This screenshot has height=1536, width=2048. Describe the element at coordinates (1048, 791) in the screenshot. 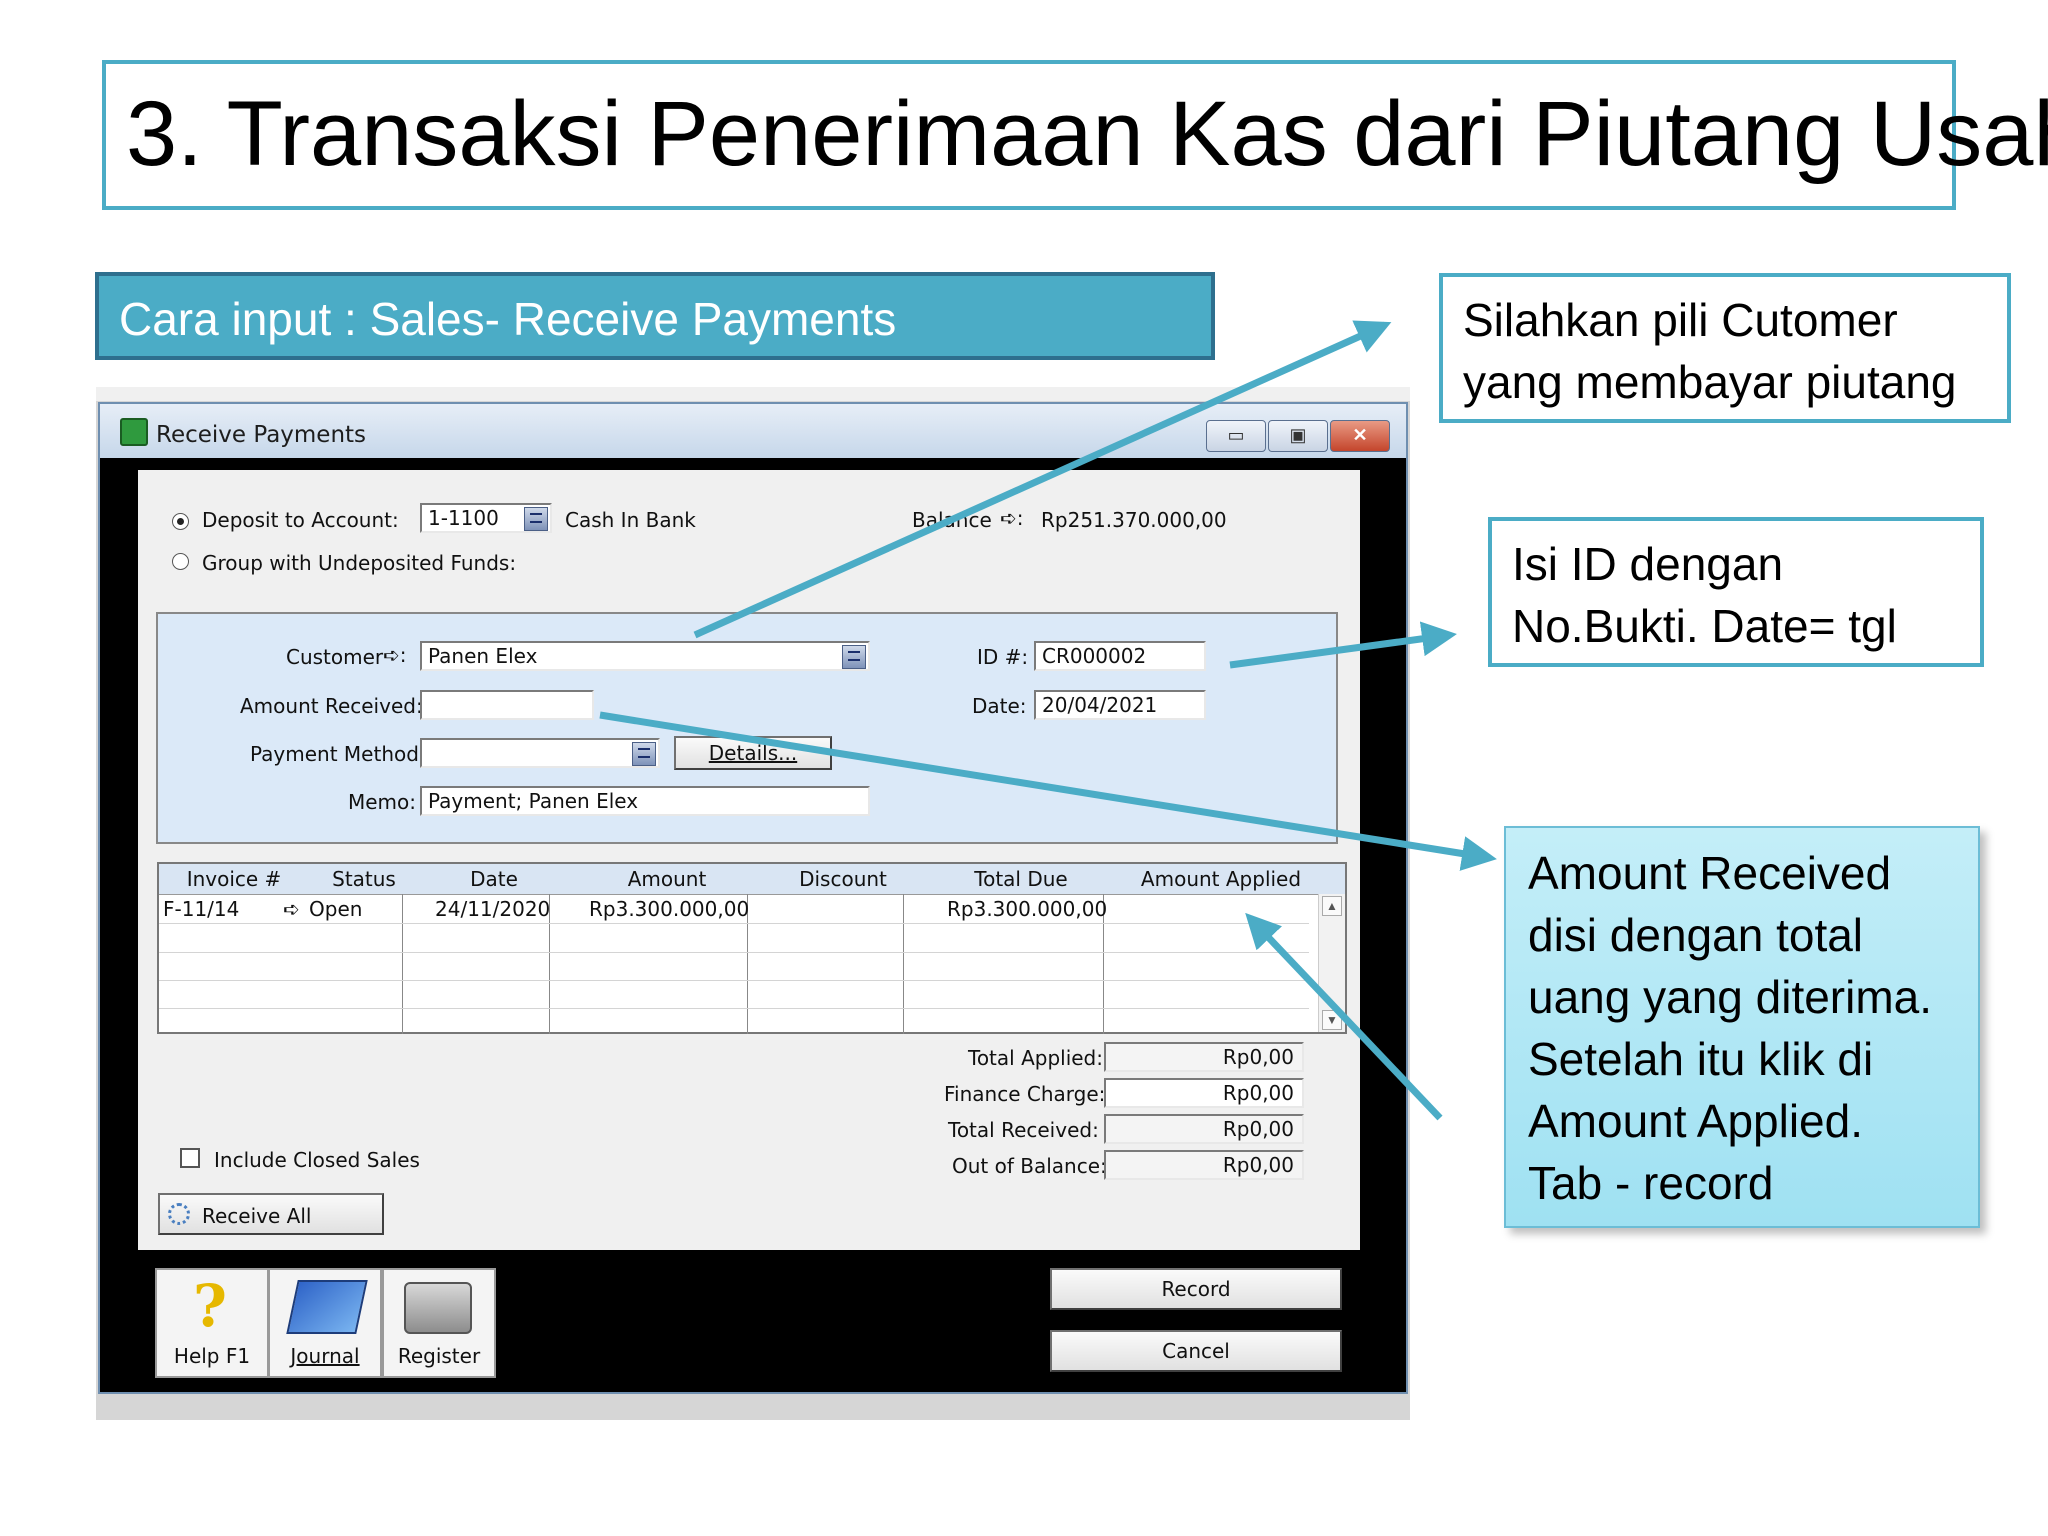

I see `arrow-amount-received` at that location.